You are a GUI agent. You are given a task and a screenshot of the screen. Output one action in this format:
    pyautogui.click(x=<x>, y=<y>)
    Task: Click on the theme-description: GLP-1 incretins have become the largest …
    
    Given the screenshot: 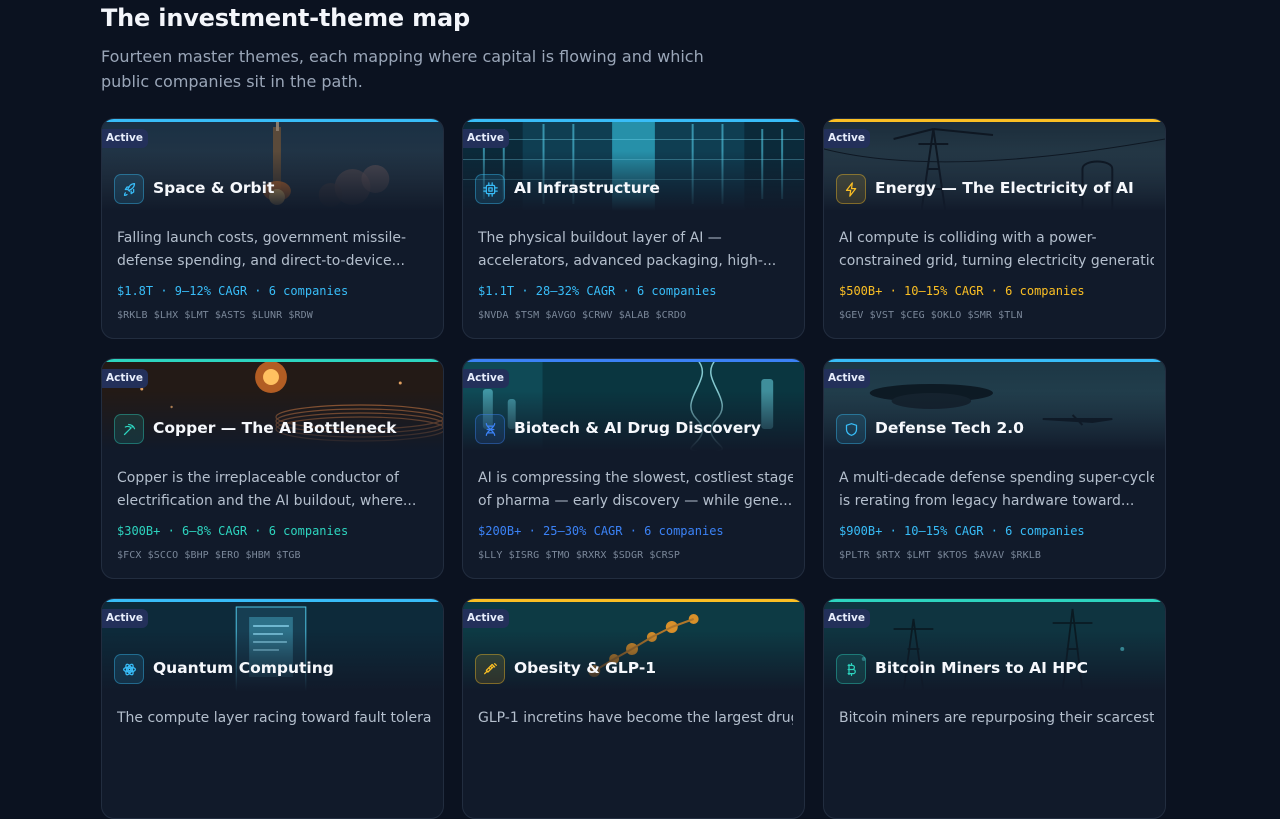 What is the action you would take?
    pyautogui.click(x=635, y=718)
    